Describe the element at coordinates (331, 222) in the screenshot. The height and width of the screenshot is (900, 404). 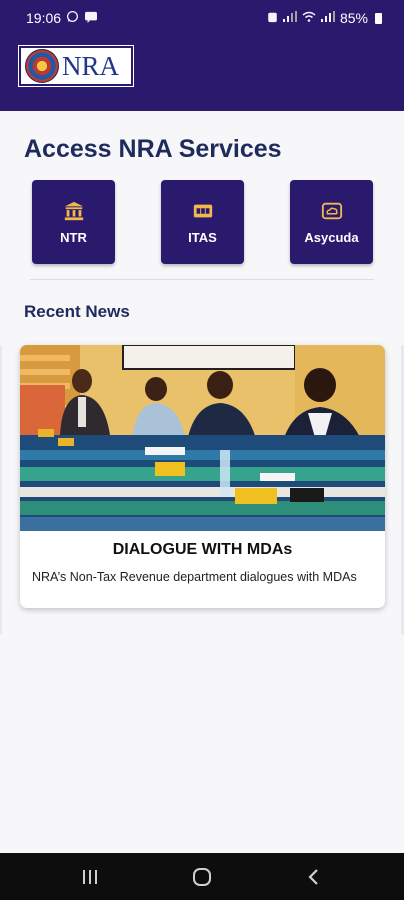
I see `asycuda-service-button: Asycuda` at that location.